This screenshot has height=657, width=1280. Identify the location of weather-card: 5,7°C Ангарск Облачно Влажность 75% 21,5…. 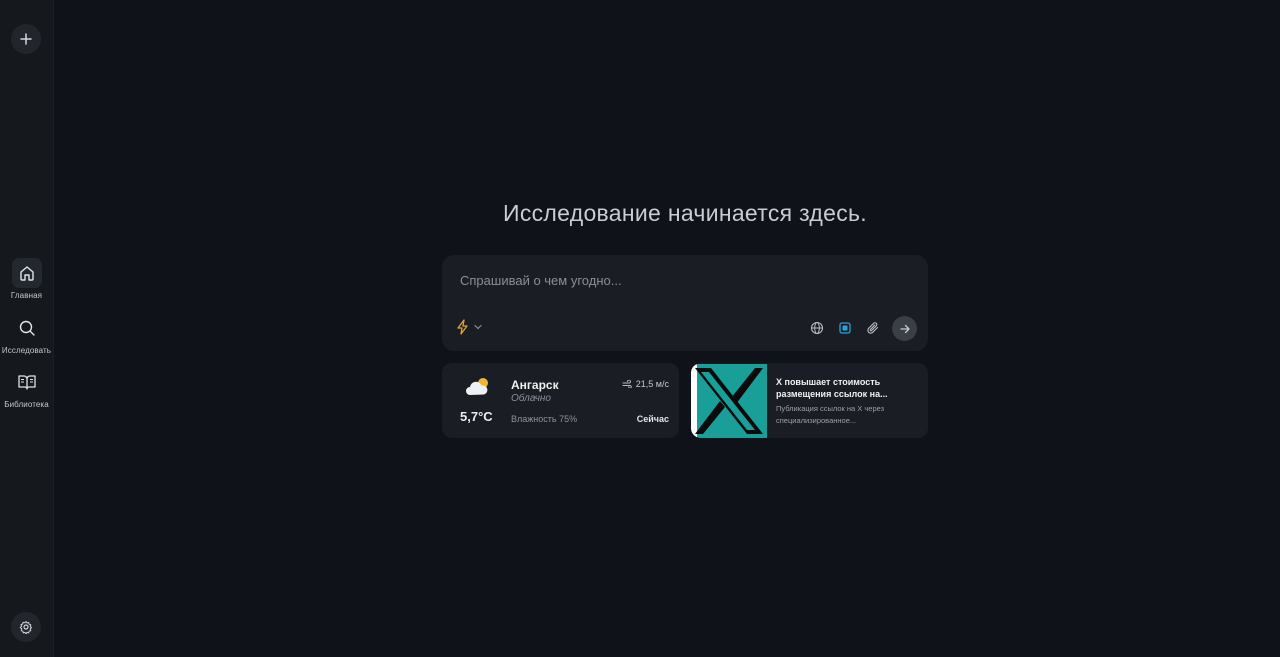
(560, 400).